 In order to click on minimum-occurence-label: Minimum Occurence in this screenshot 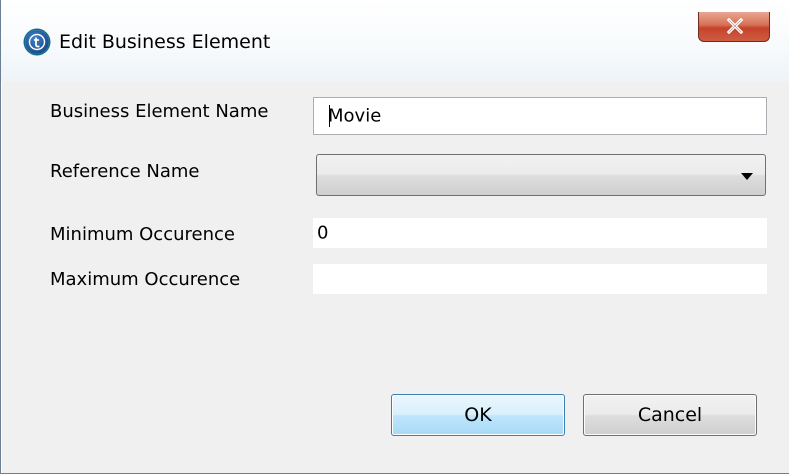, I will do `click(142, 234)`.